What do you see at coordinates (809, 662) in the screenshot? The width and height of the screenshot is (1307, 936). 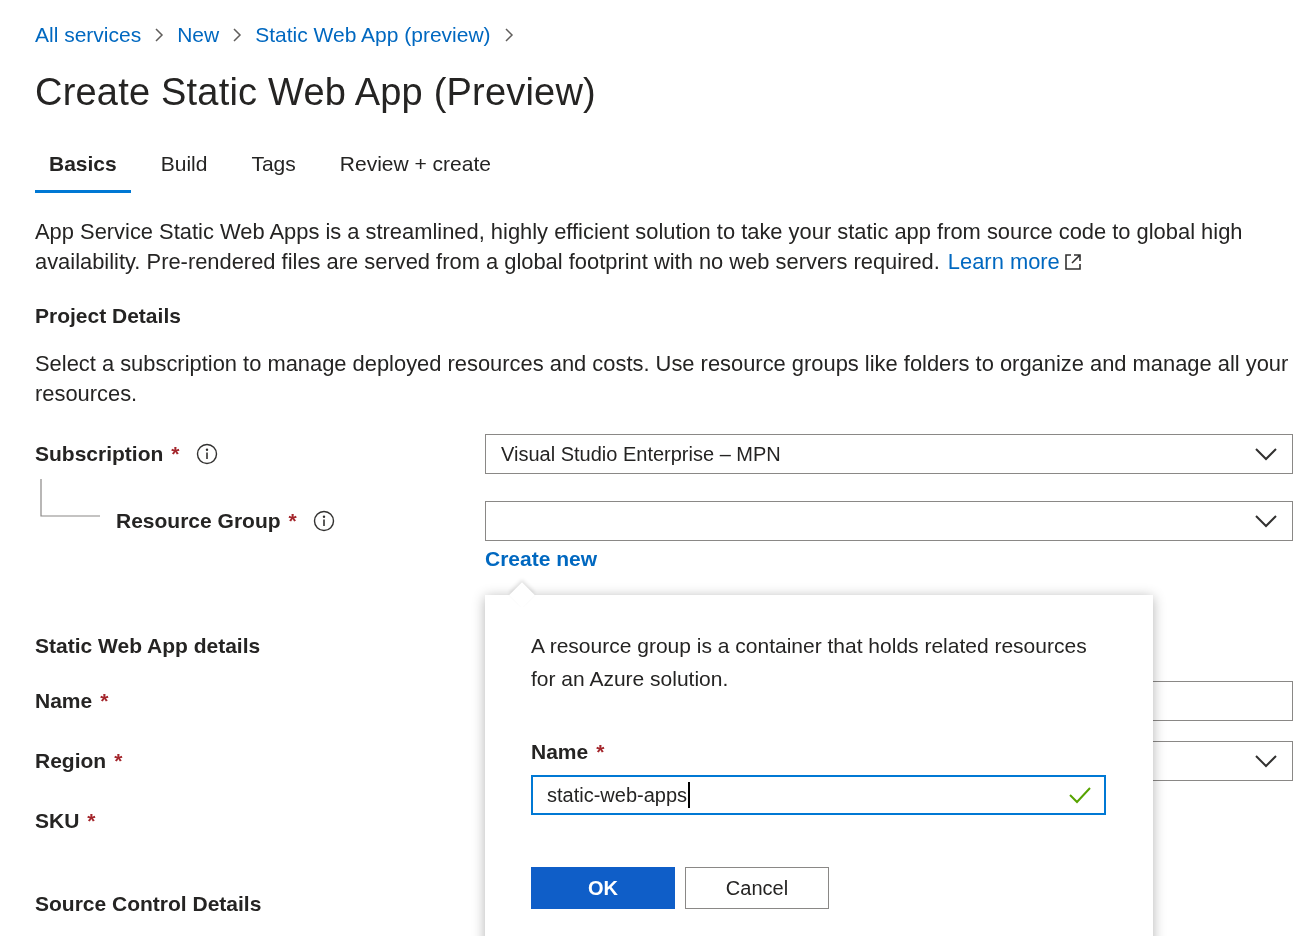 I see `popup-description: A resource group is a container that holds related resources for an Azure solution.` at bounding box center [809, 662].